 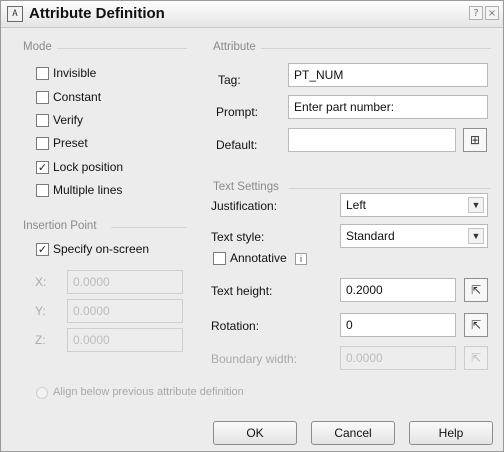 What do you see at coordinates (42, 249) in the screenshot?
I see `specify-on-screen-checkbox: ✓` at bounding box center [42, 249].